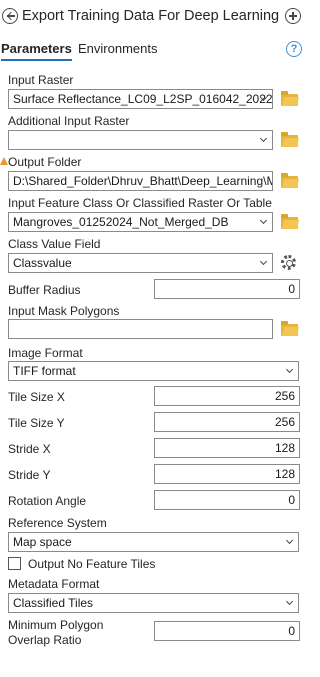  Describe the element at coordinates (44, 290) in the screenshot. I see `buffer-radius-label: Buffer Radius` at that location.